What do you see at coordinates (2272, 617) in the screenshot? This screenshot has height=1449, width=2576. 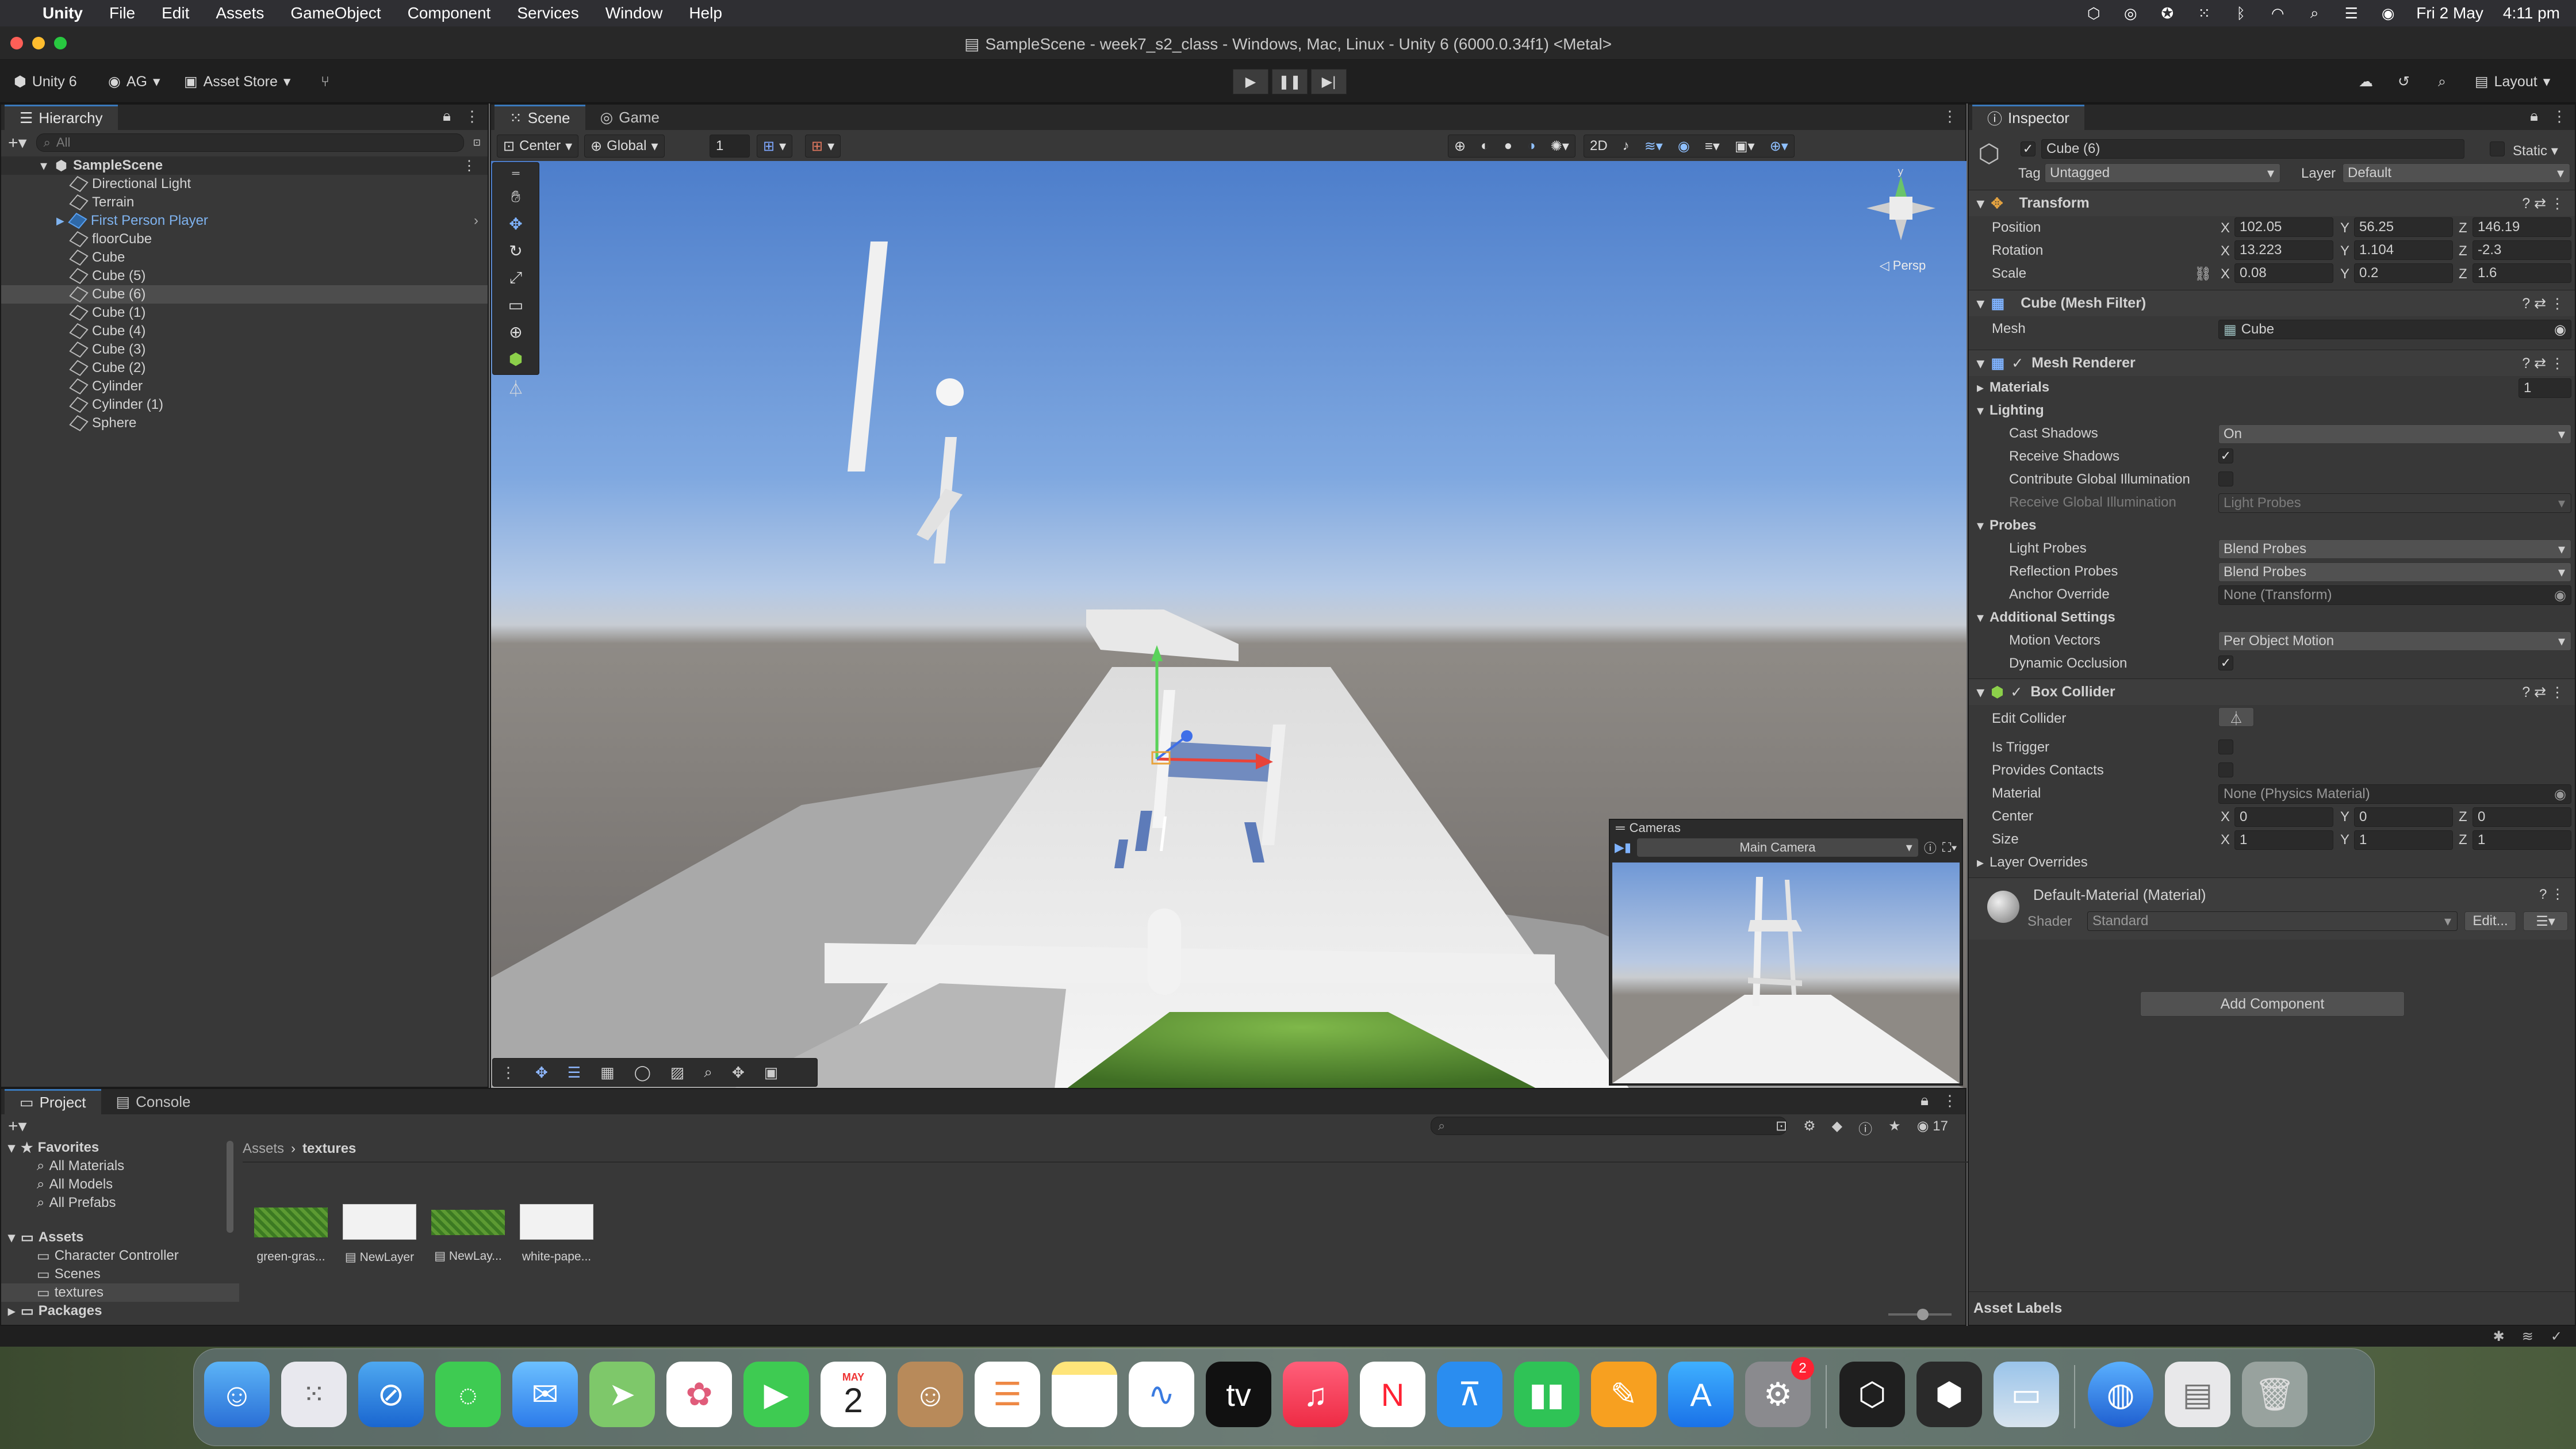 I see `additional-settings-row: ▾ Additional Settings` at bounding box center [2272, 617].